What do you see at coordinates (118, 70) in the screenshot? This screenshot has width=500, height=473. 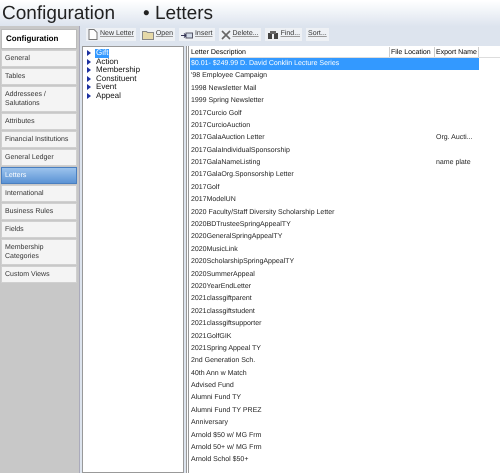 I see `tree-item: Membership` at bounding box center [118, 70].